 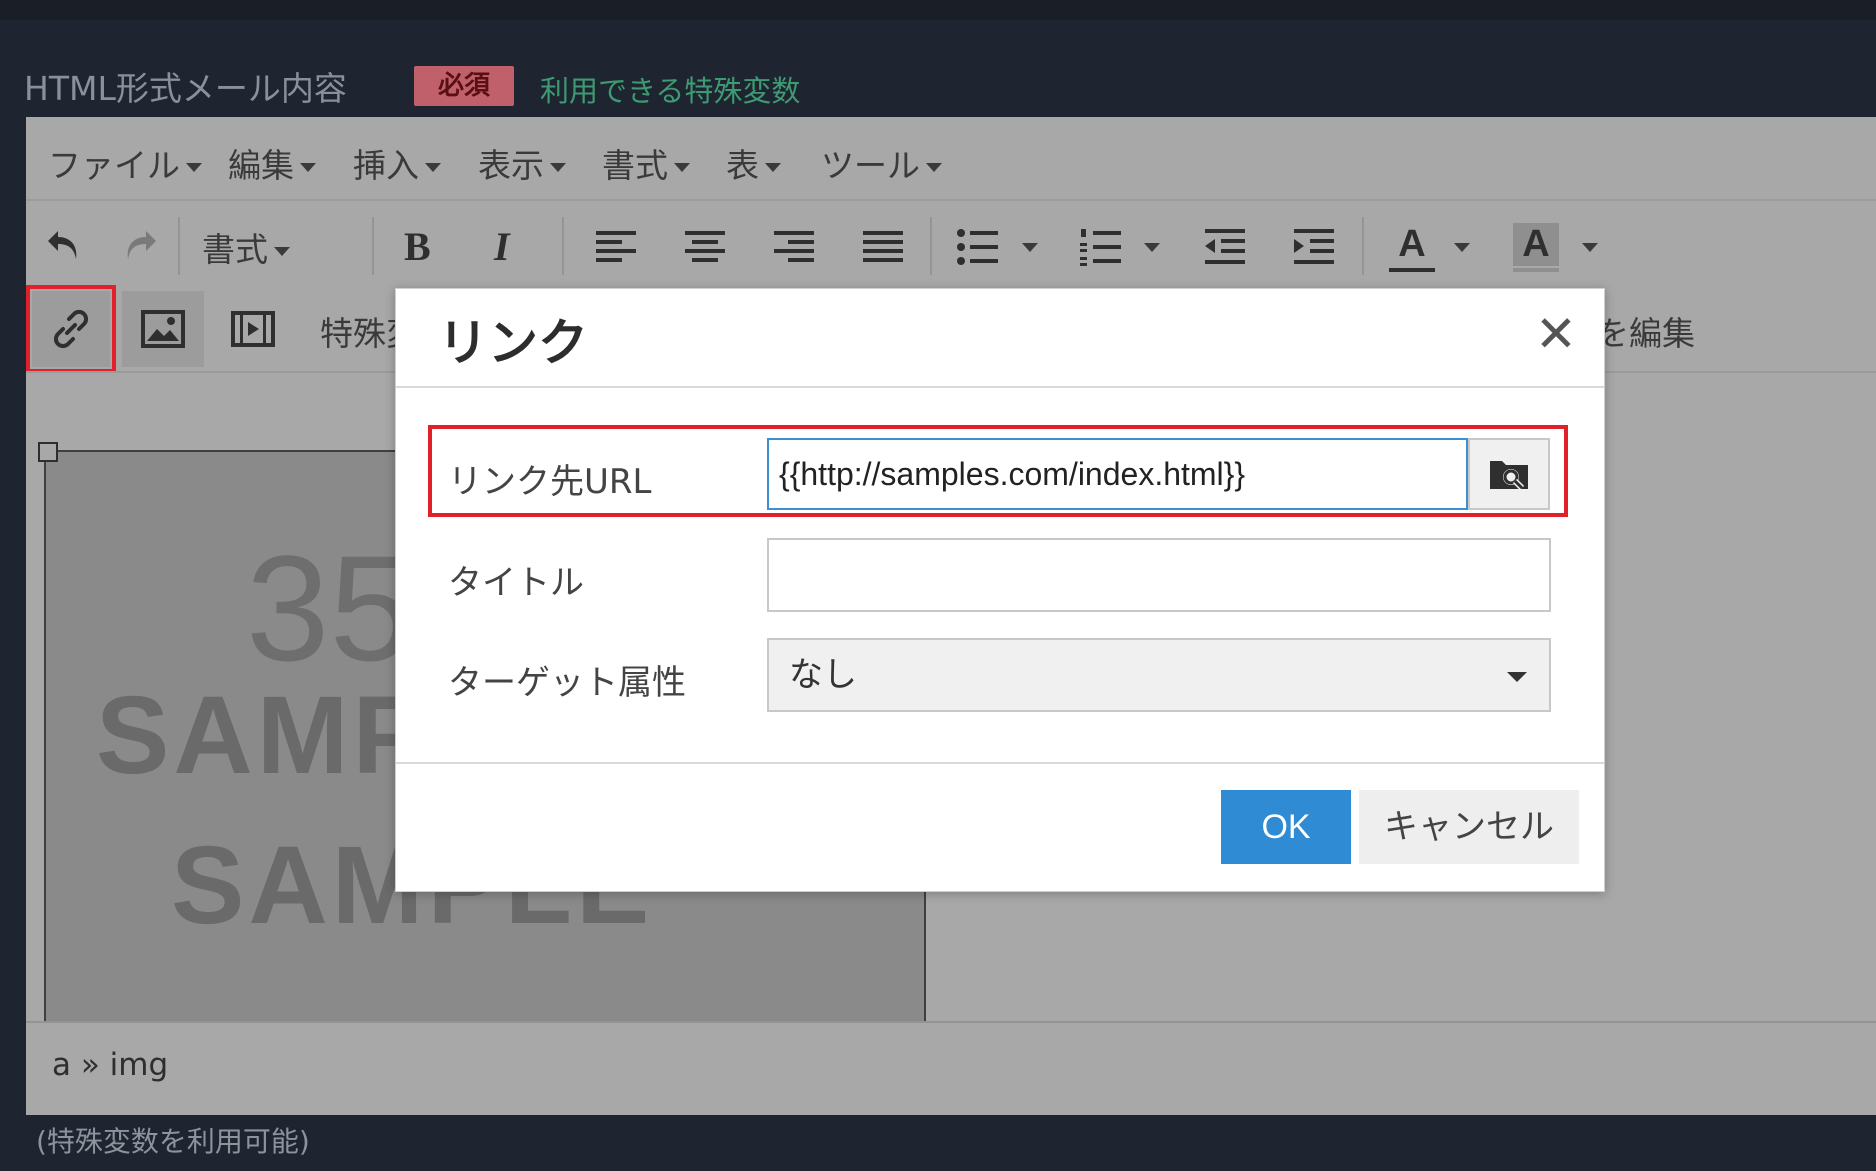 I want to click on title-label: タイトル, so click(x=516, y=583).